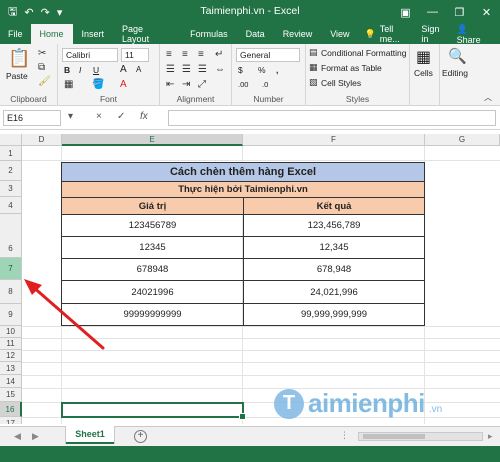  I want to click on status-bar, so click(250, 454).